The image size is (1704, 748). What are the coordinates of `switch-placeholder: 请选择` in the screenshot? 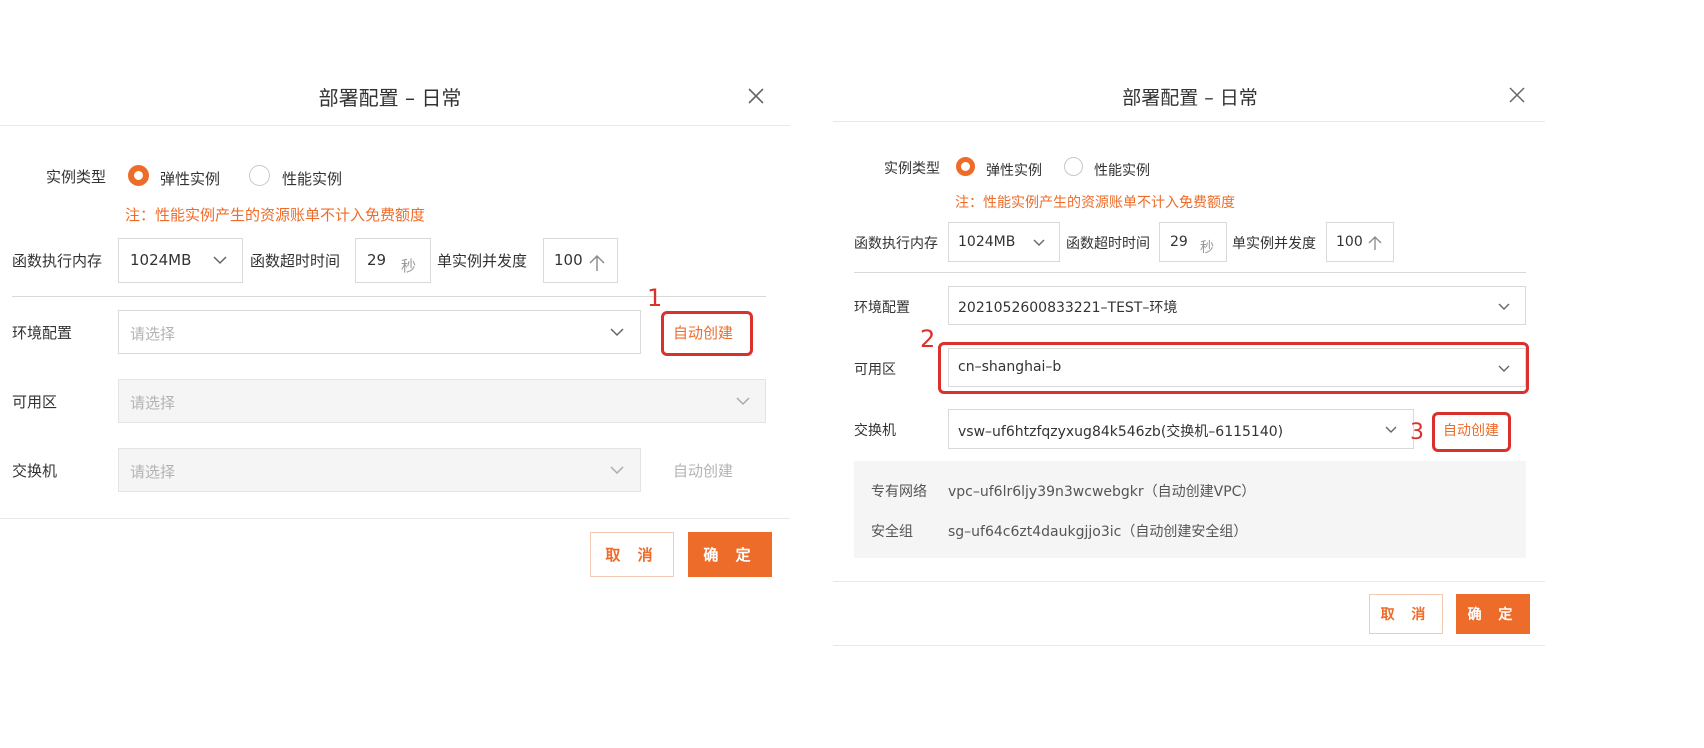 It's located at (153, 472).